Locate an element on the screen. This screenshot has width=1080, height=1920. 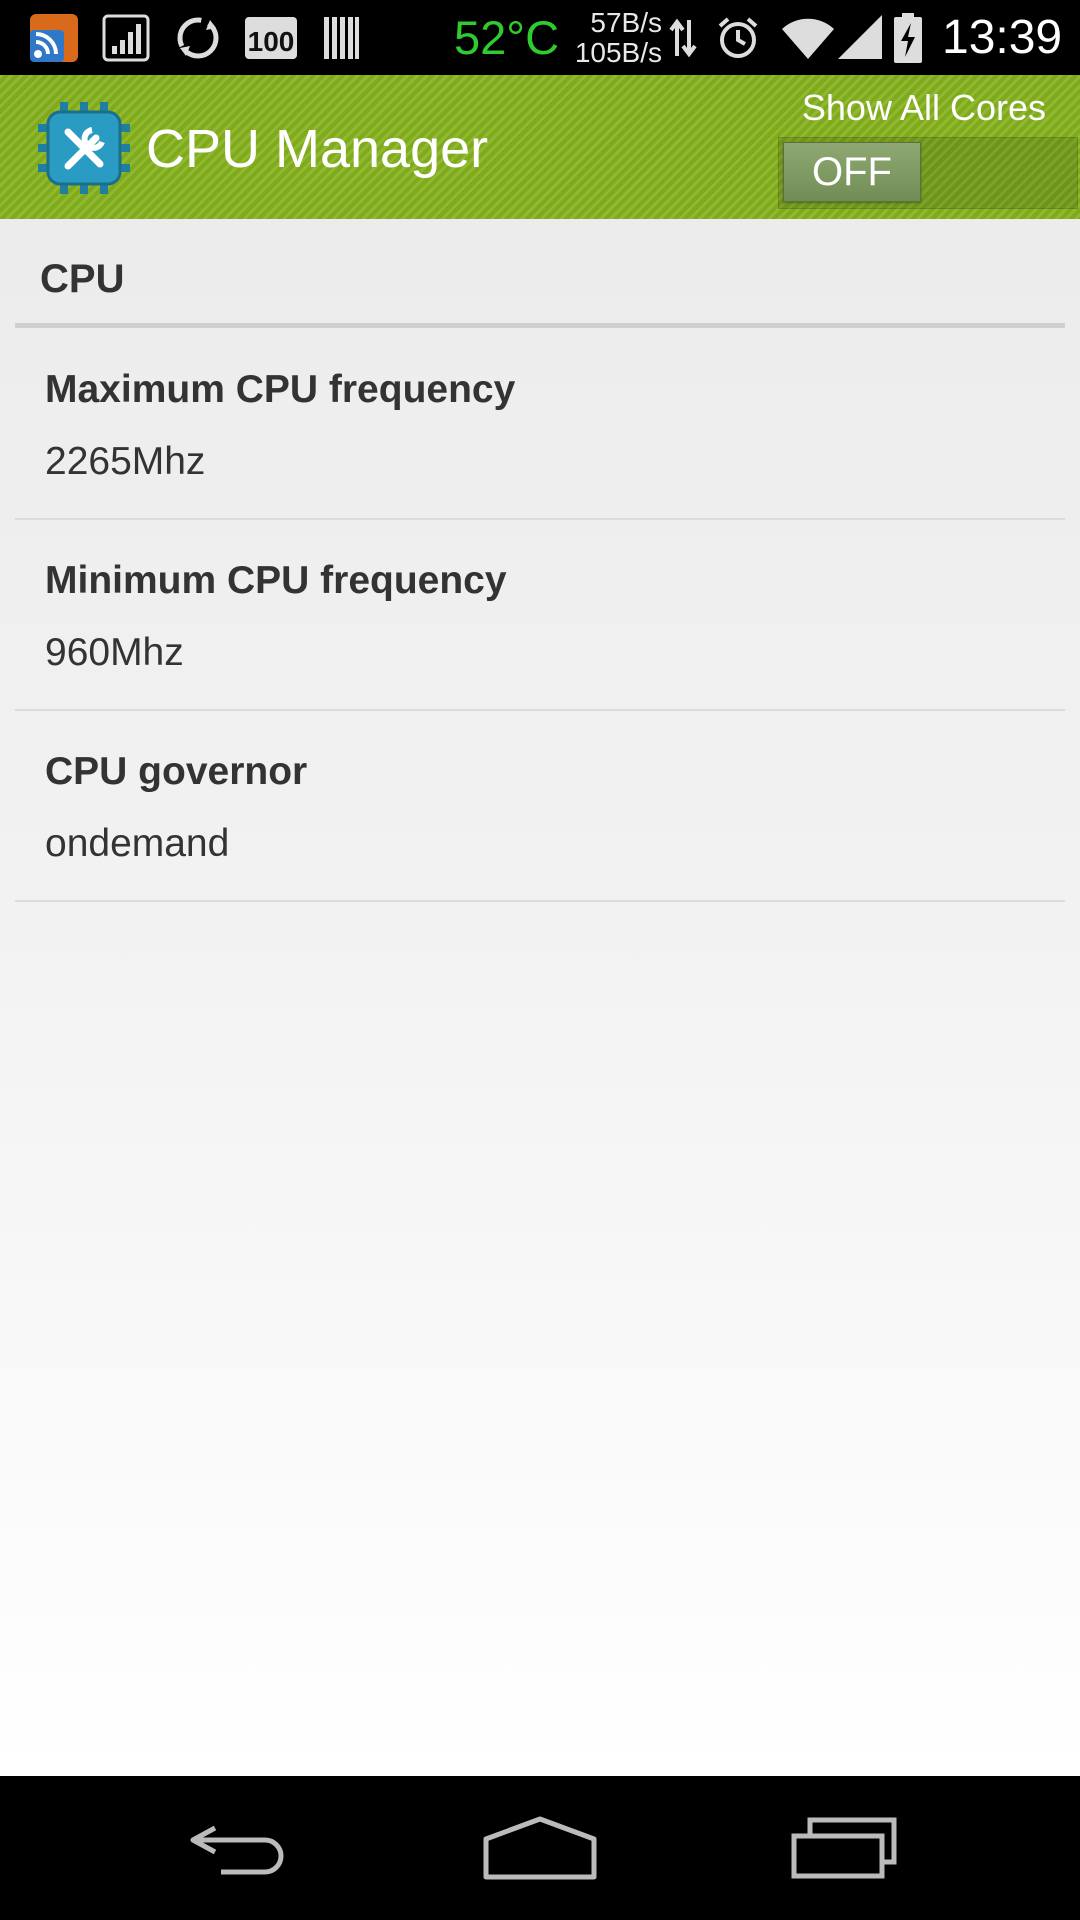
battery-charging-icon is located at coordinates (908, 37).